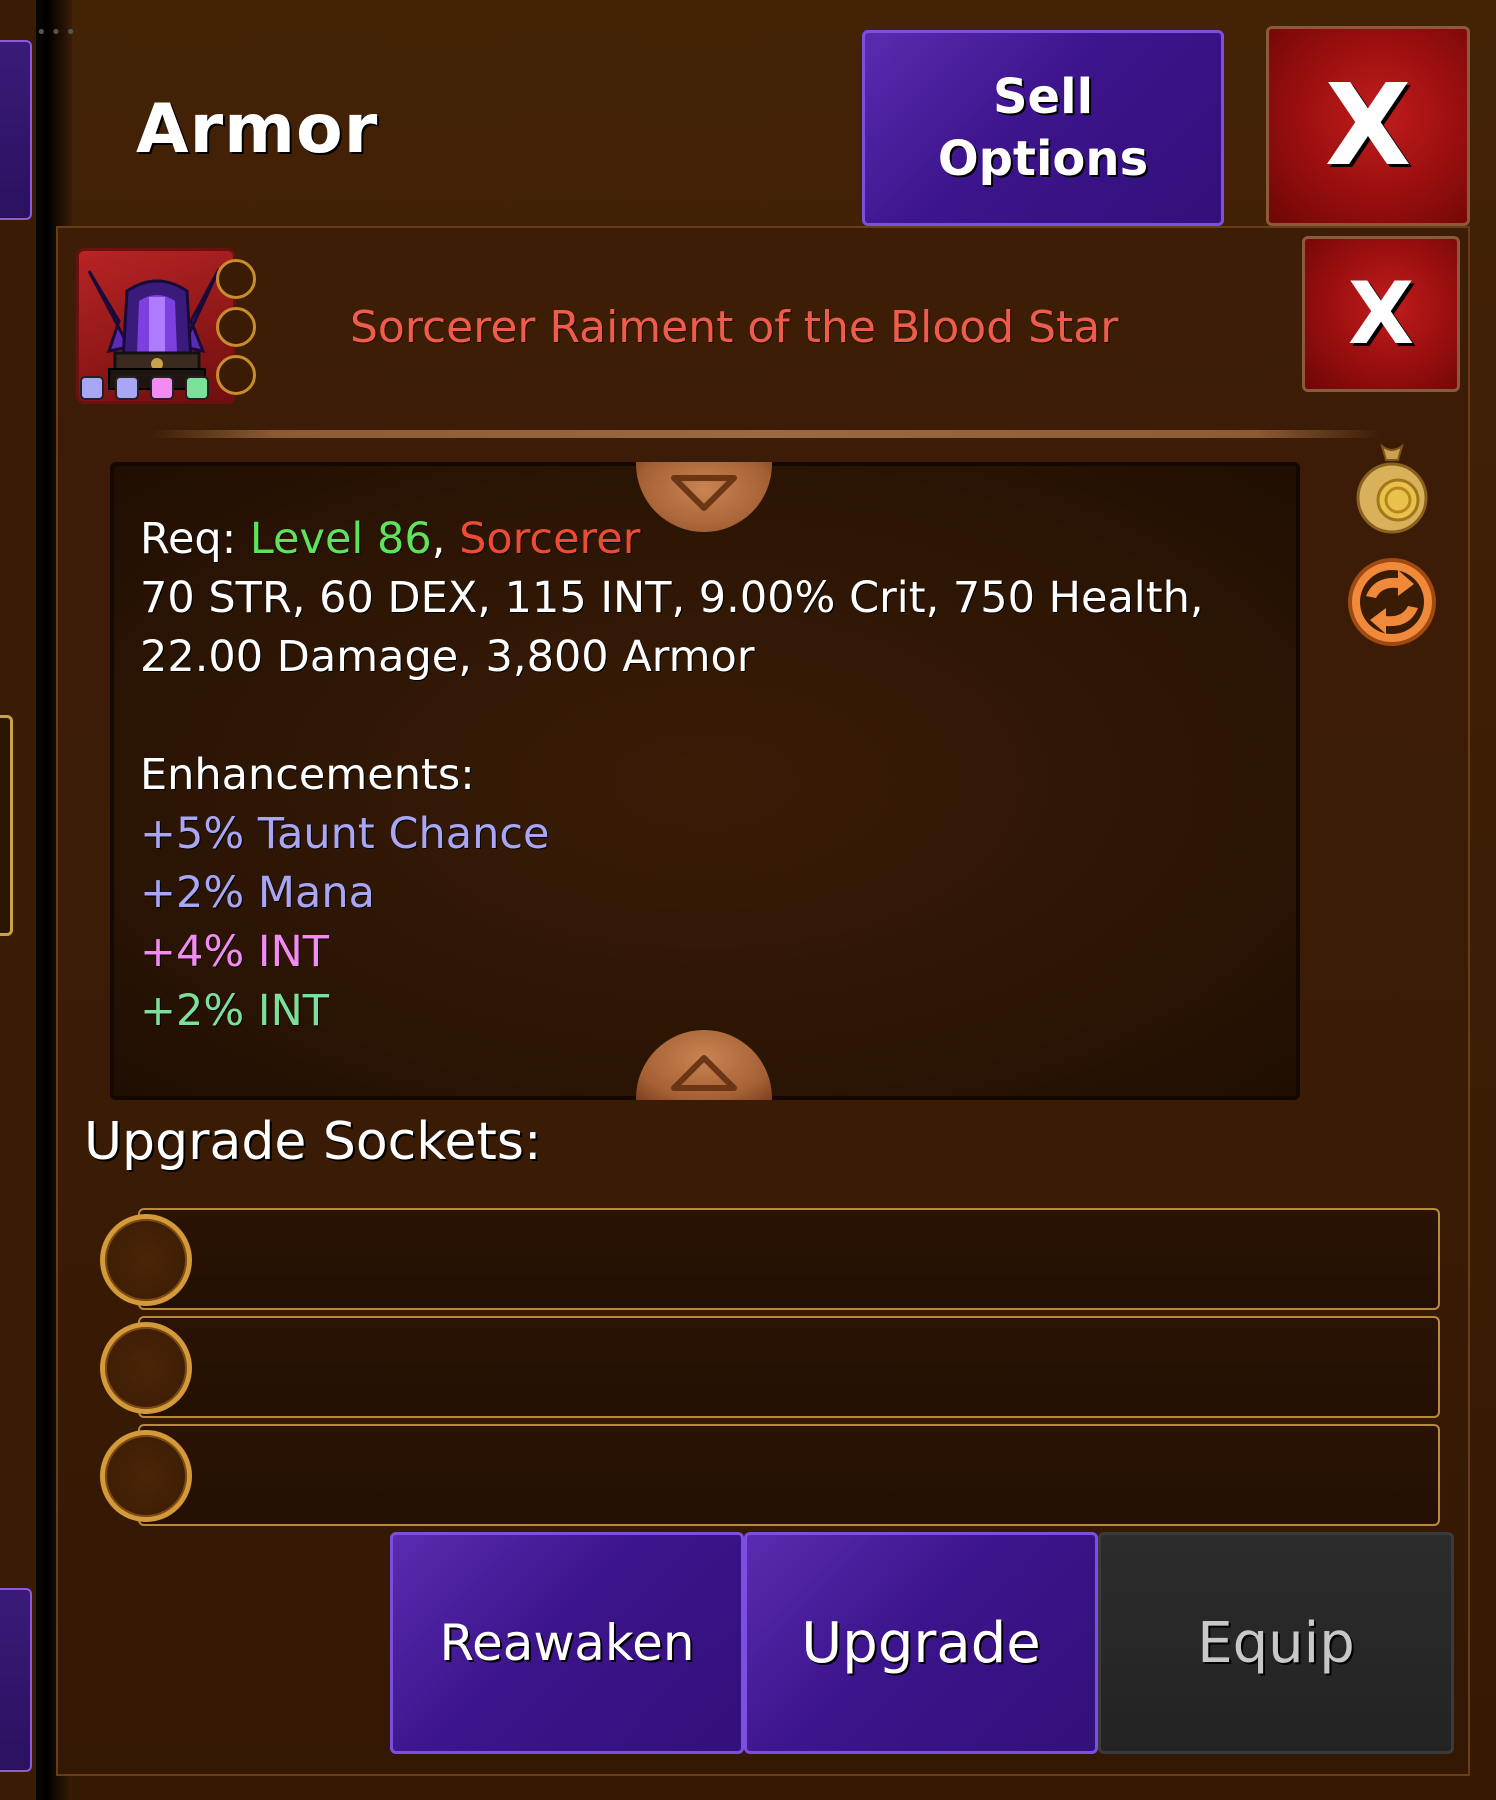 The height and width of the screenshot is (1800, 1496). Describe the element at coordinates (340, 539) in the screenshot. I see `req-level: Level 86` at that location.